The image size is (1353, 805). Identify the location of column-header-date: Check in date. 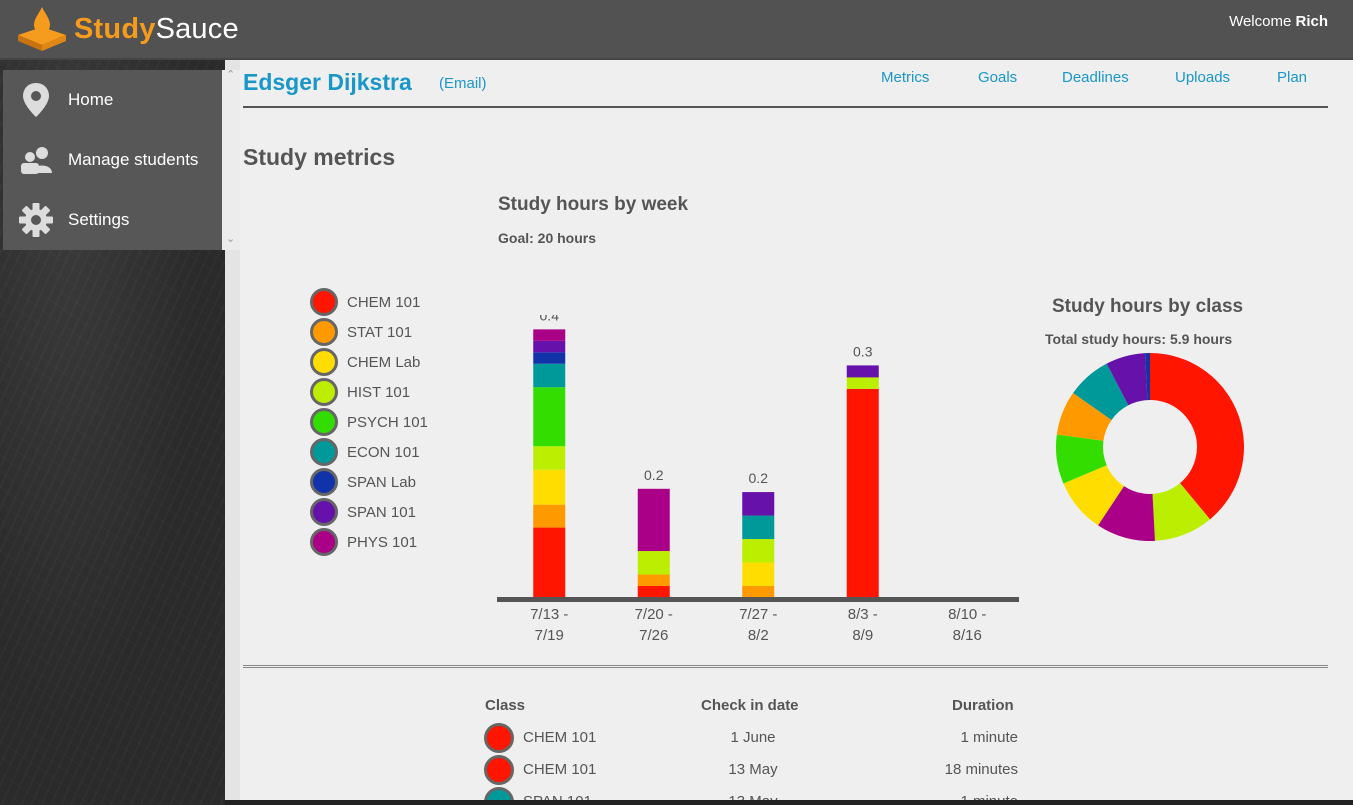
(750, 705).